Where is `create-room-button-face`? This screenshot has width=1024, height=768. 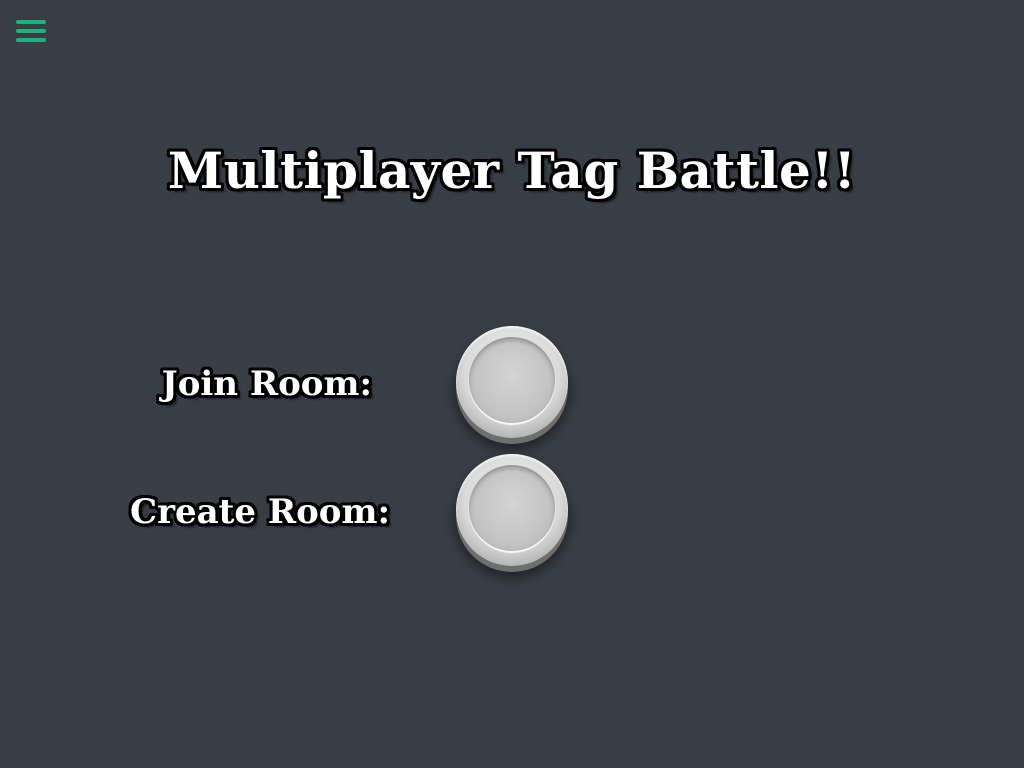 create-room-button-face is located at coordinates (512, 508).